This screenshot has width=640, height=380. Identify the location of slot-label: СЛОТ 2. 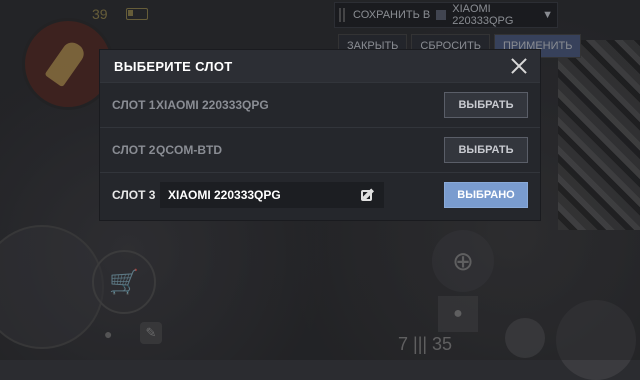
(134, 150).